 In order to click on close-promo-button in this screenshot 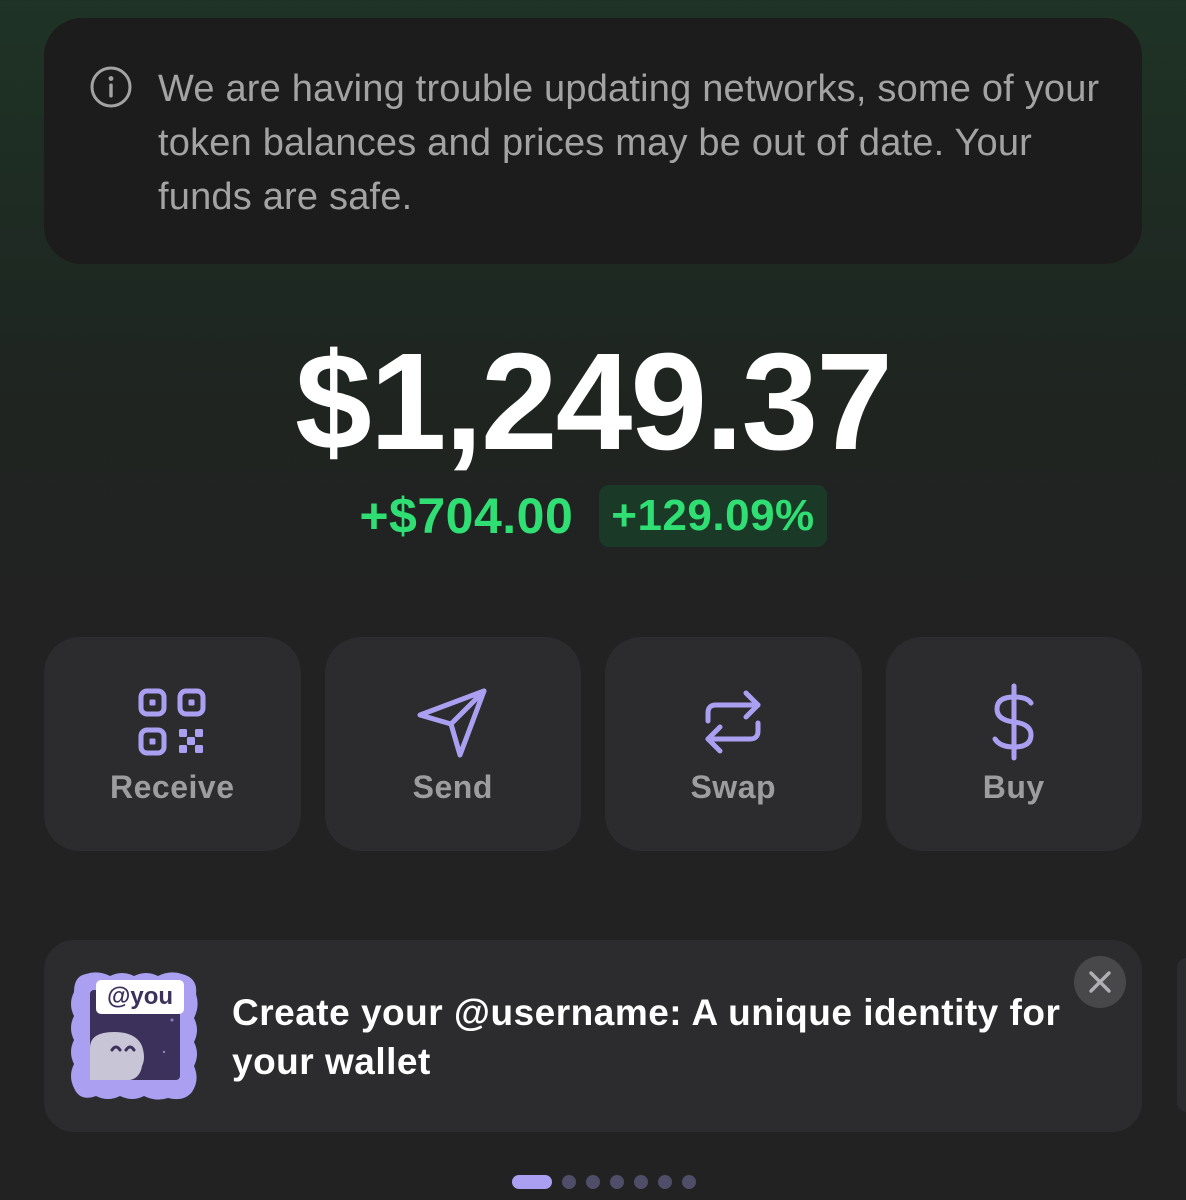, I will do `click(1100, 982)`.